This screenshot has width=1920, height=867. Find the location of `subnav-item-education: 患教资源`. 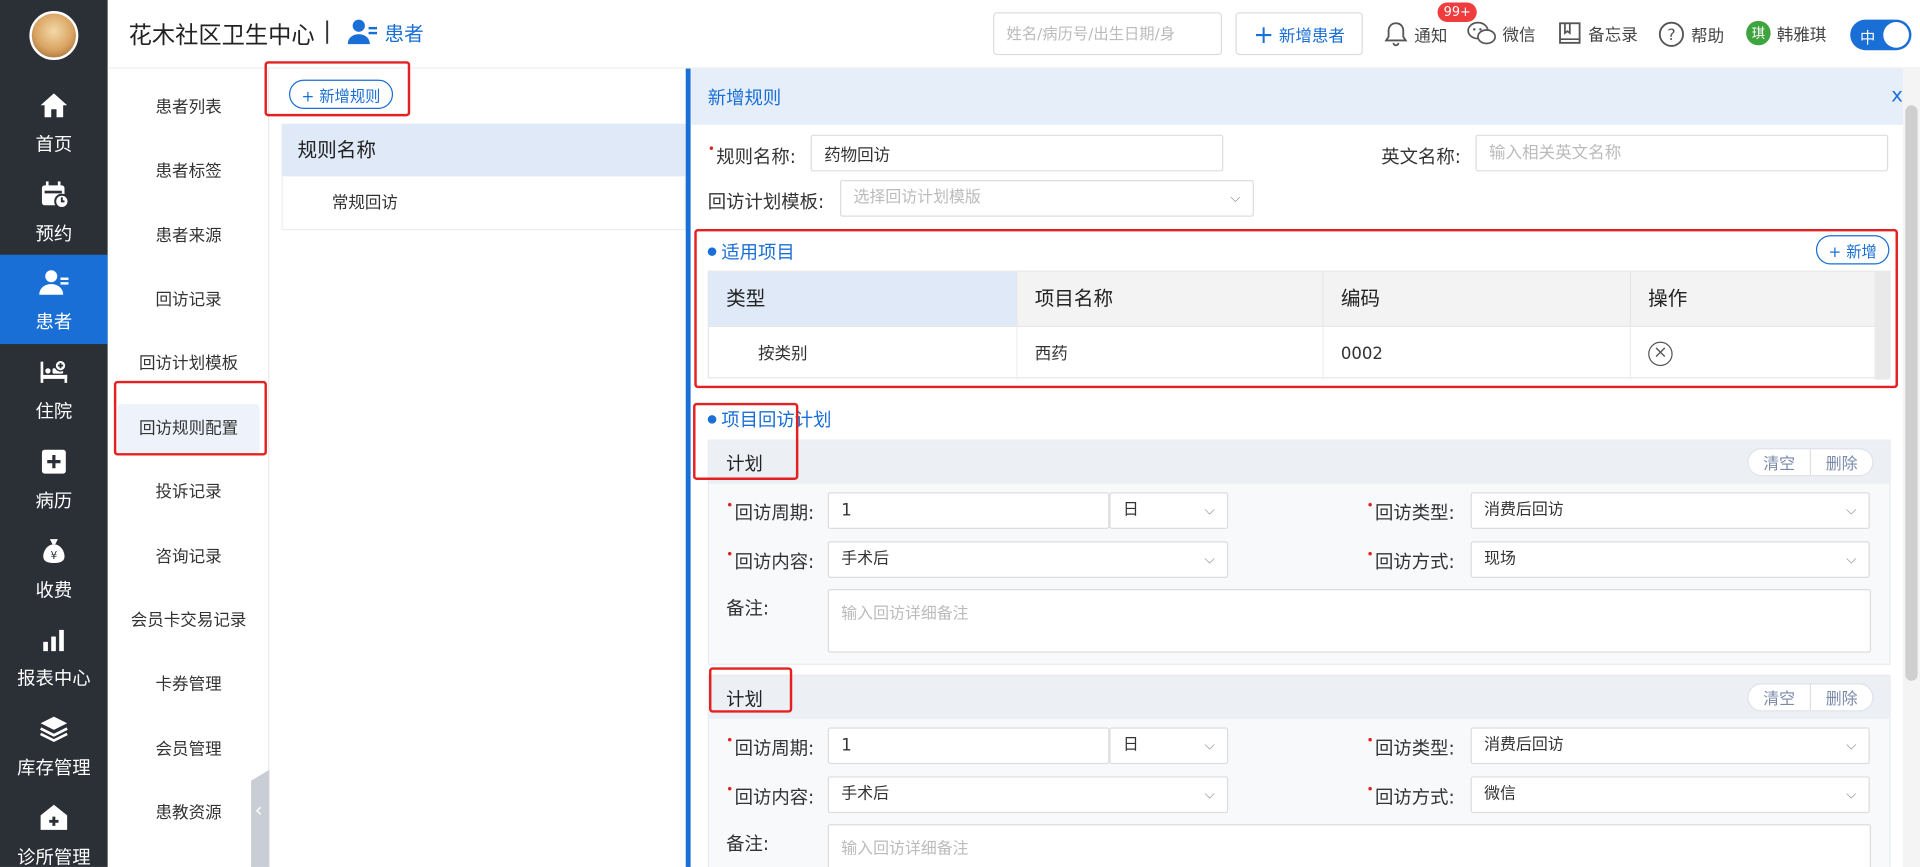

subnav-item-education: 患教资源 is located at coordinates (189, 813).